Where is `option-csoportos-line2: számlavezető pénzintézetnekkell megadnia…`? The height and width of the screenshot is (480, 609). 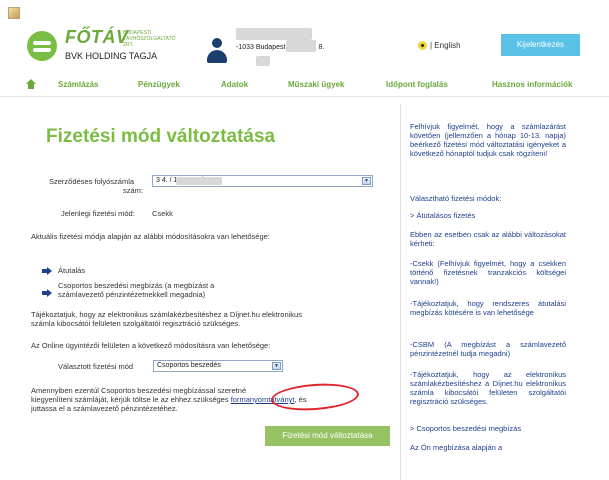 option-csoportos-line2: számlavezető pénzintézetnekkell megadnia… is located at coordinates (131, 294).